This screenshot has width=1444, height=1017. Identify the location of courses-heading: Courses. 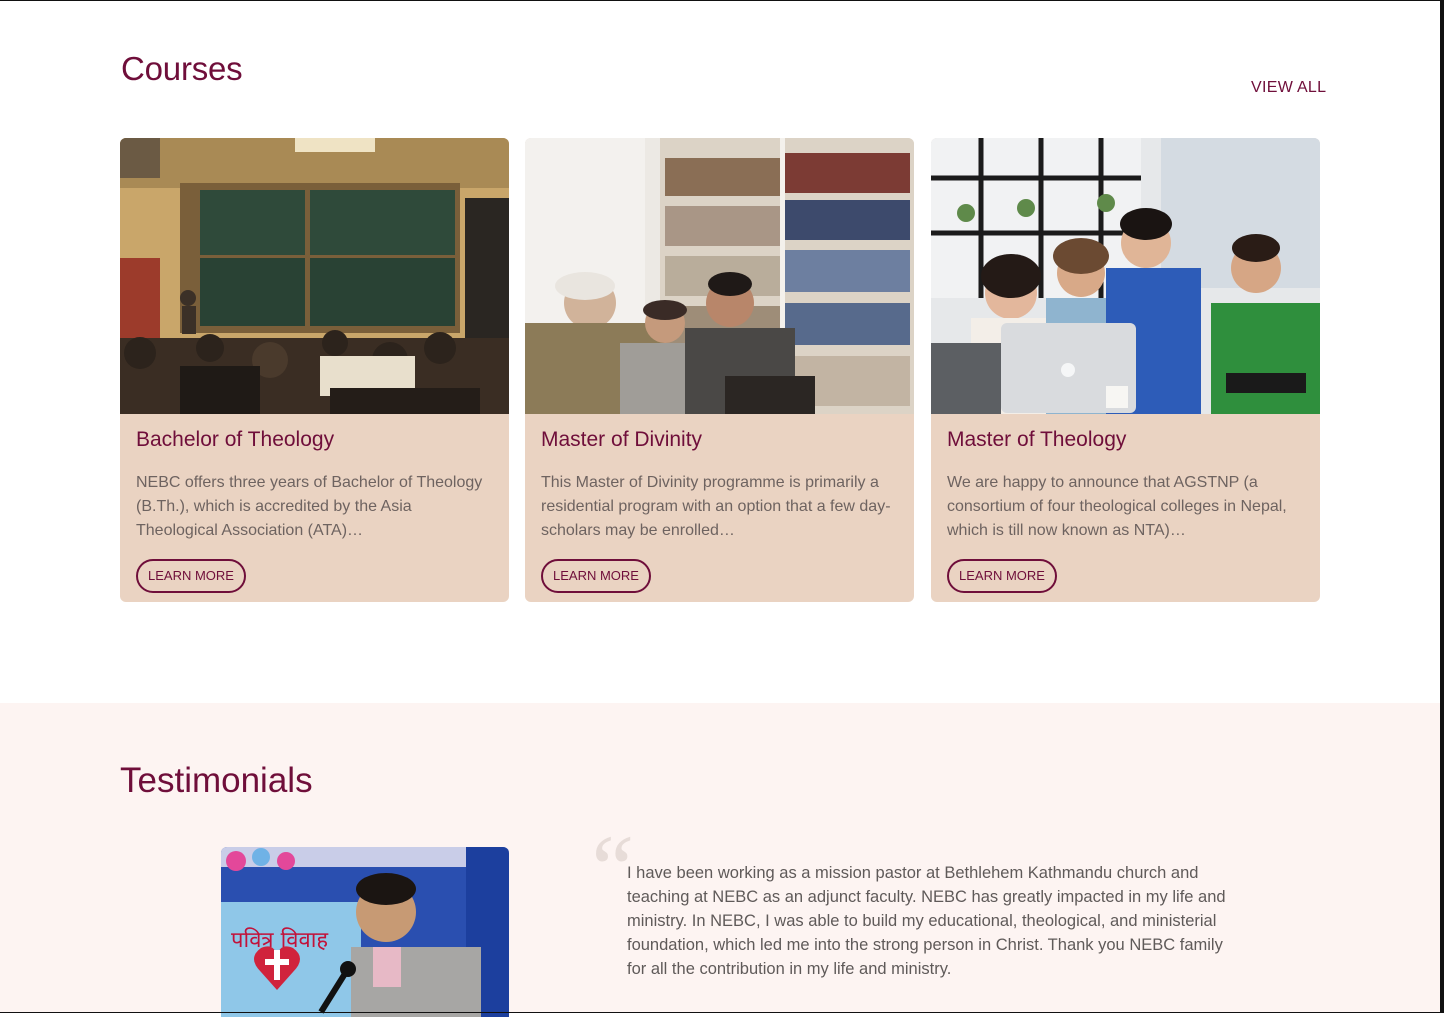
(182, 68).